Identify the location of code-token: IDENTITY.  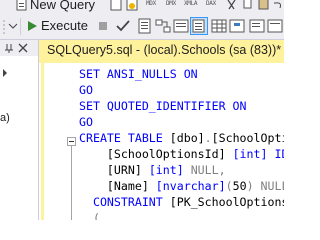
(279, 154).